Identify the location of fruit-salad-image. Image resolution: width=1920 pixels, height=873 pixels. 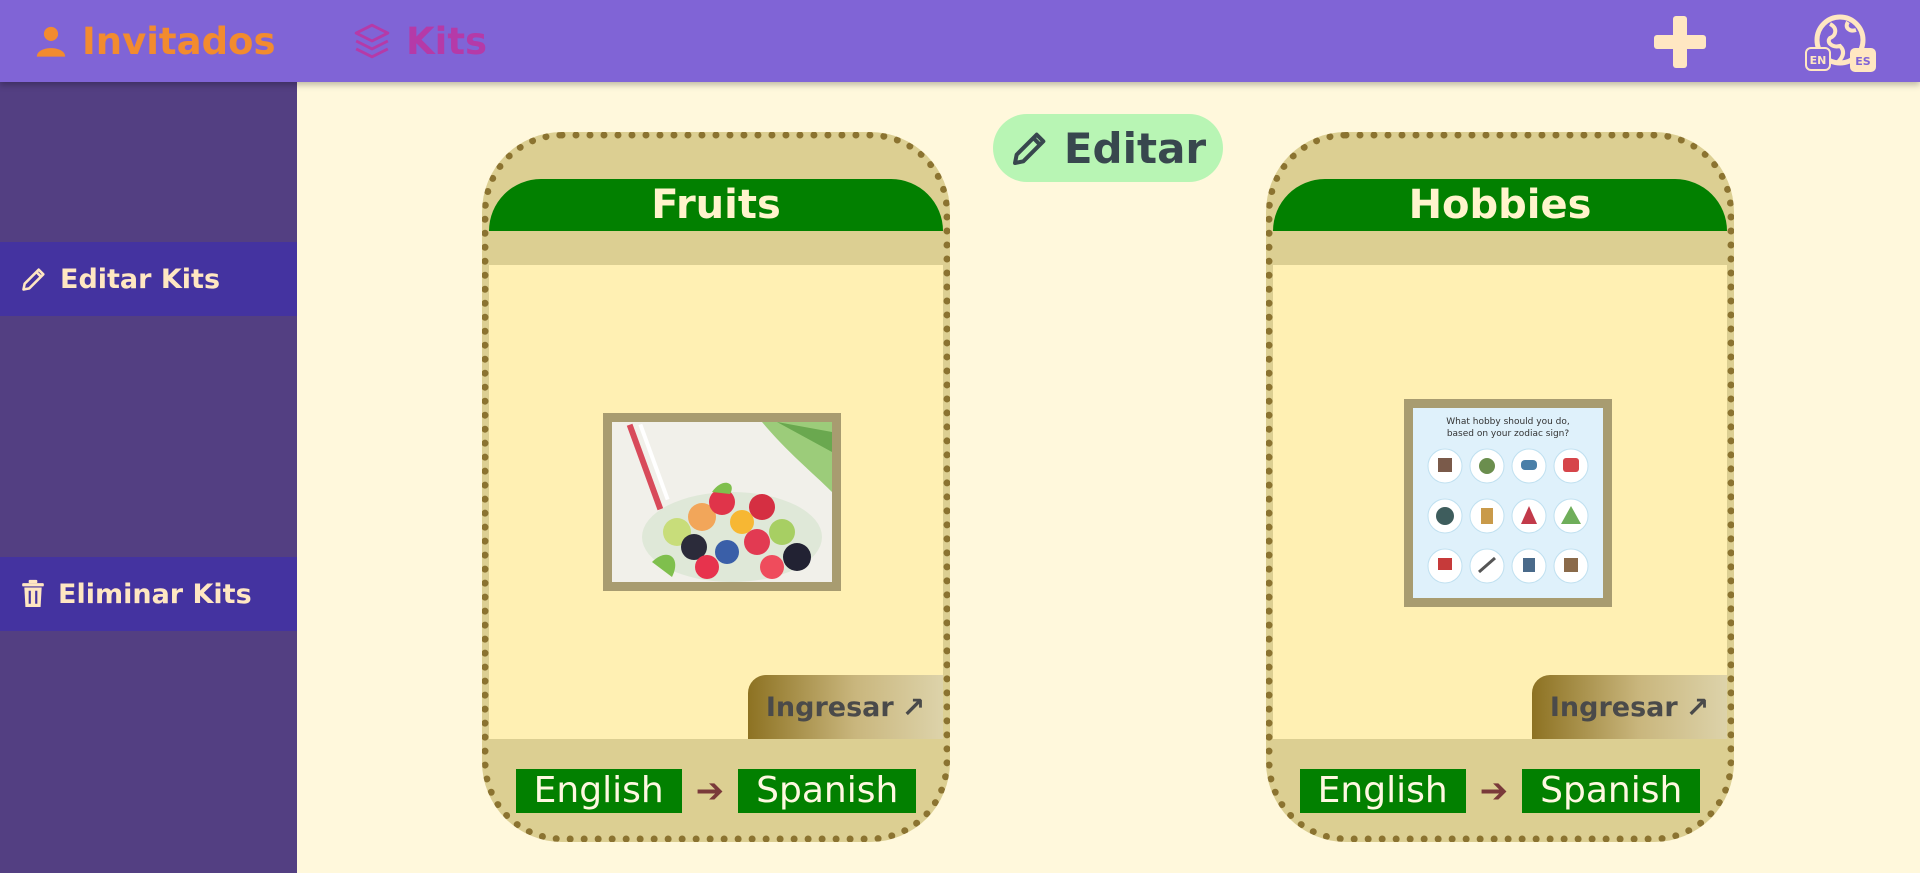
(722, 502).